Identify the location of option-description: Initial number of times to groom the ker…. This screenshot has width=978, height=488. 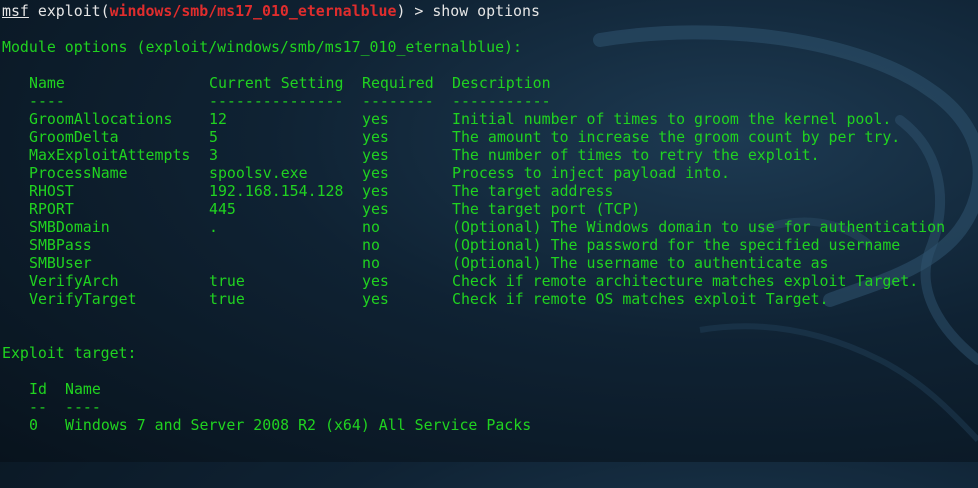
(672, 119).